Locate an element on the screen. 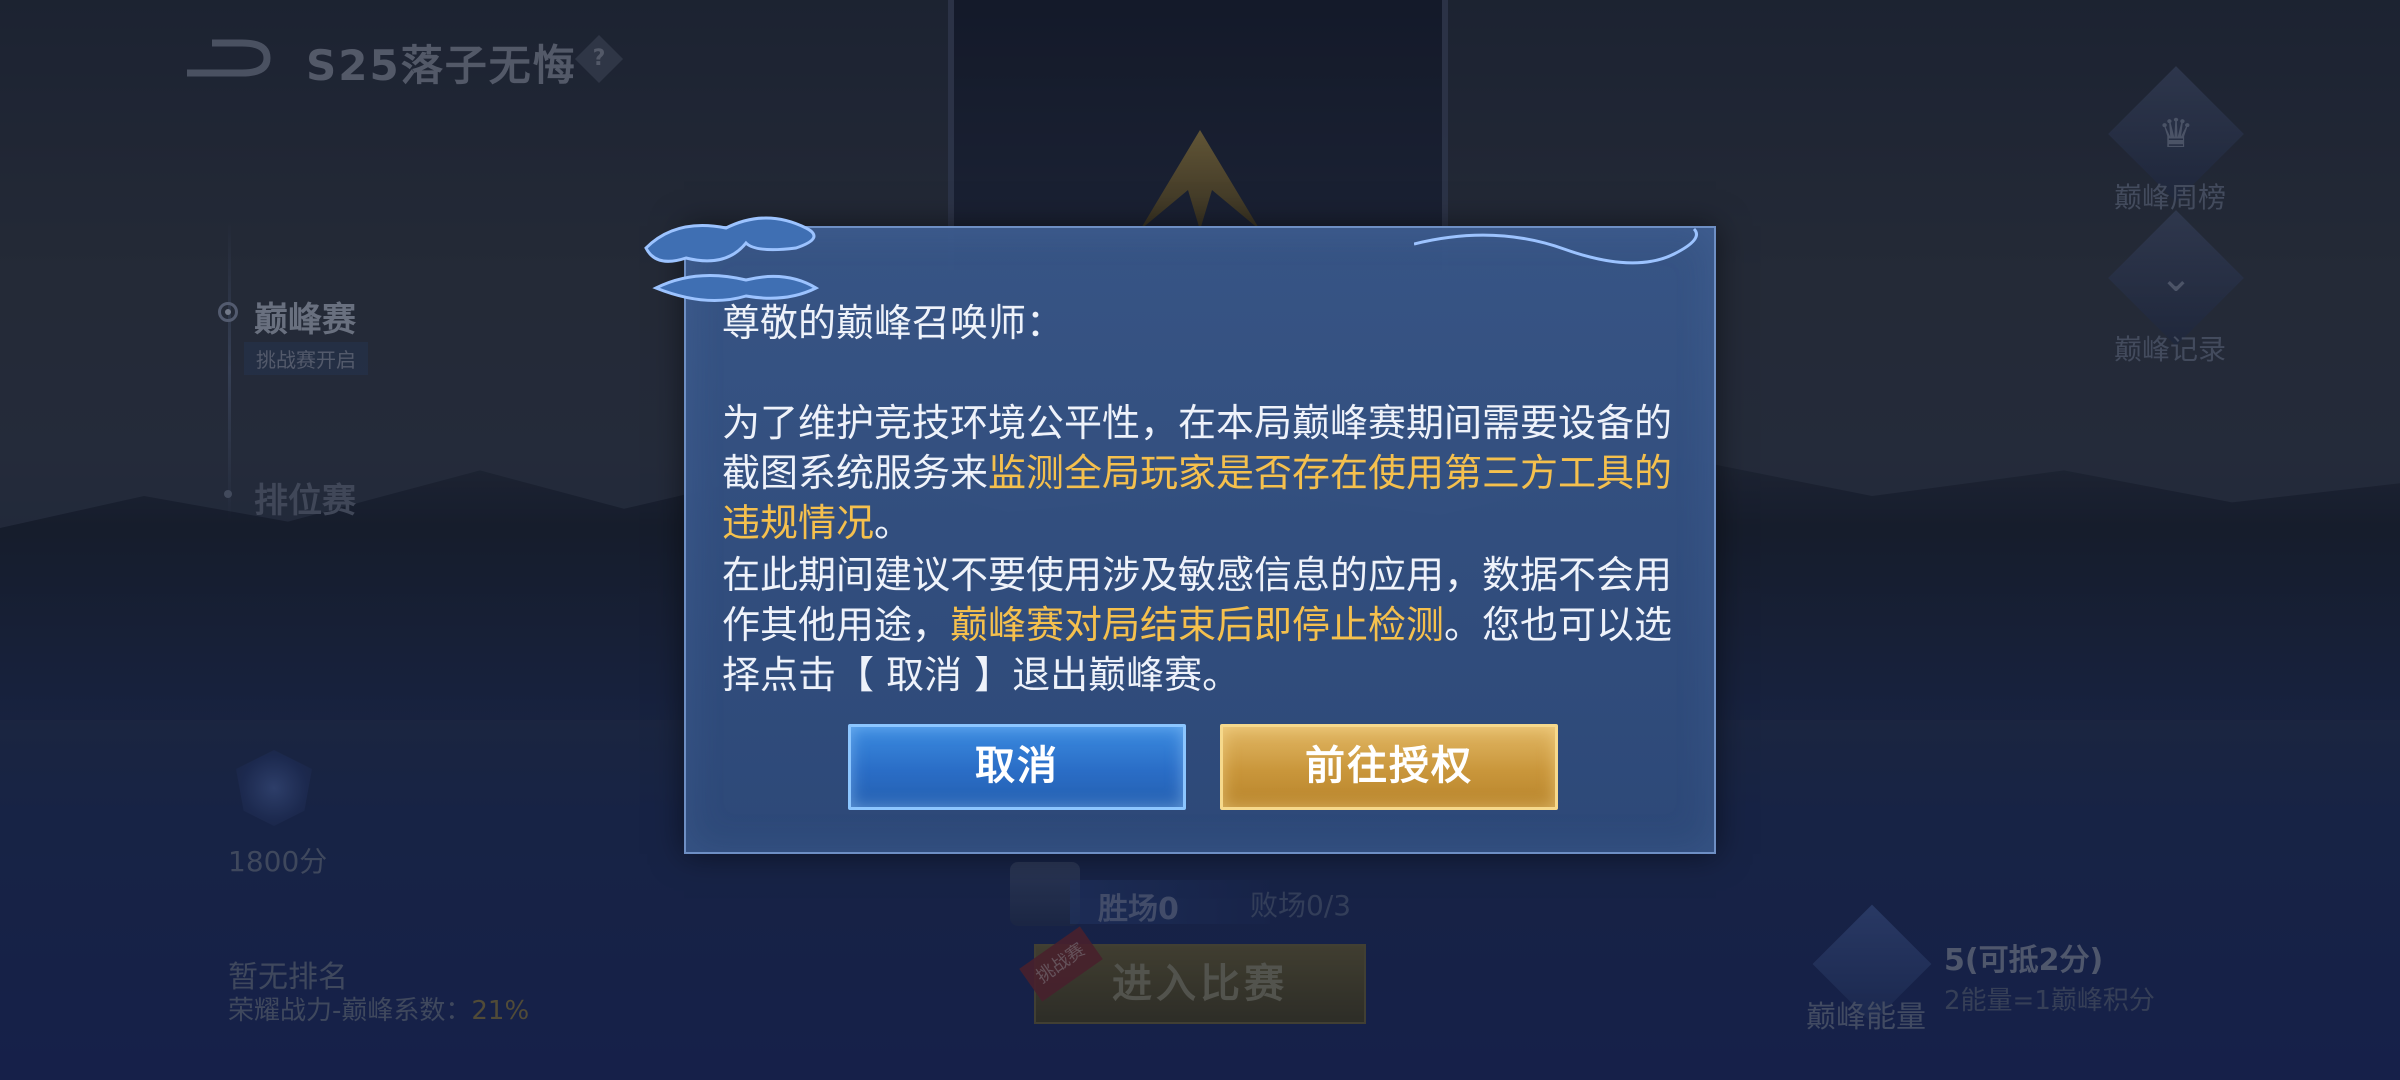 The width and height of the screenshot is (2400, 1080). paragraph-2-highlight: 巅峰赛对局结束后即停止检测 is located at coordinates (1197, 625).